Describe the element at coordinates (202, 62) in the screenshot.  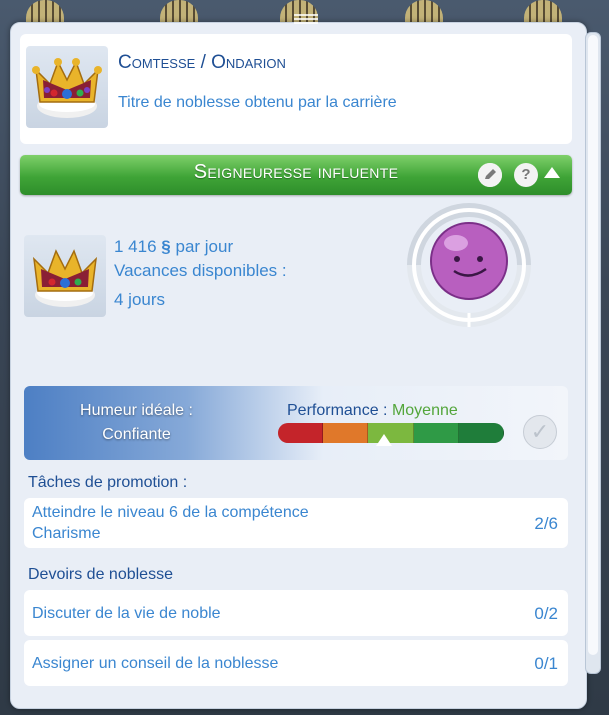
I see `title-name: Comtesse / Ondarion` at that location.